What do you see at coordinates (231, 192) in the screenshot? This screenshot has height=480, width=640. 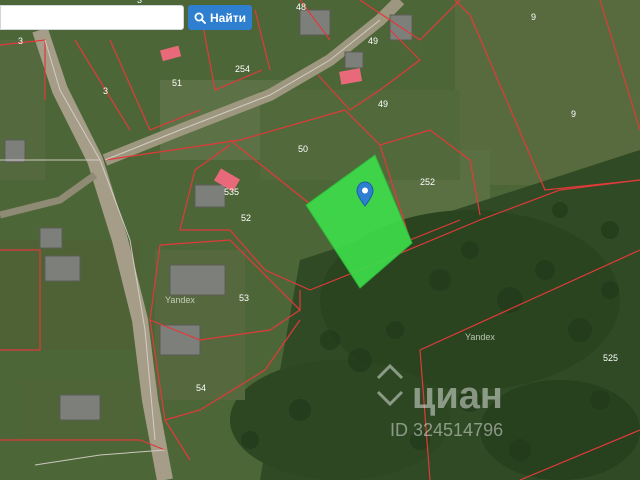 I see `plot-label: 535` at bounding box center [231, 192].